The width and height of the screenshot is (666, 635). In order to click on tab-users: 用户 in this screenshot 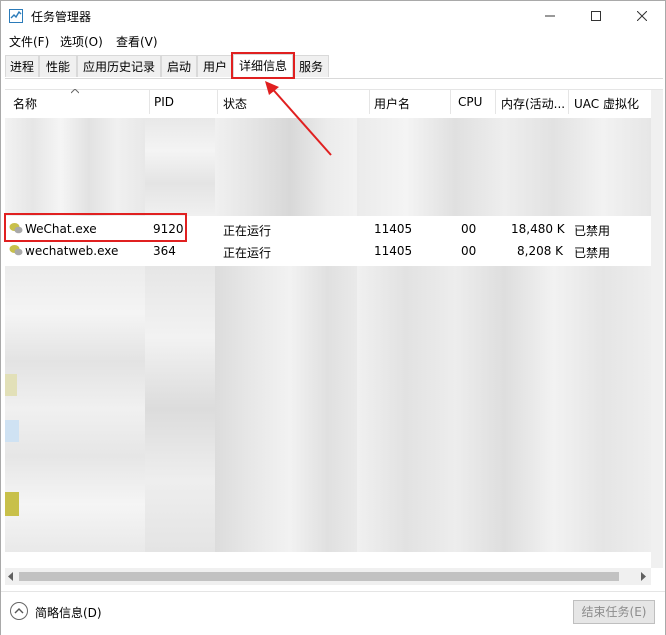, I will do `click(215, 66)`.